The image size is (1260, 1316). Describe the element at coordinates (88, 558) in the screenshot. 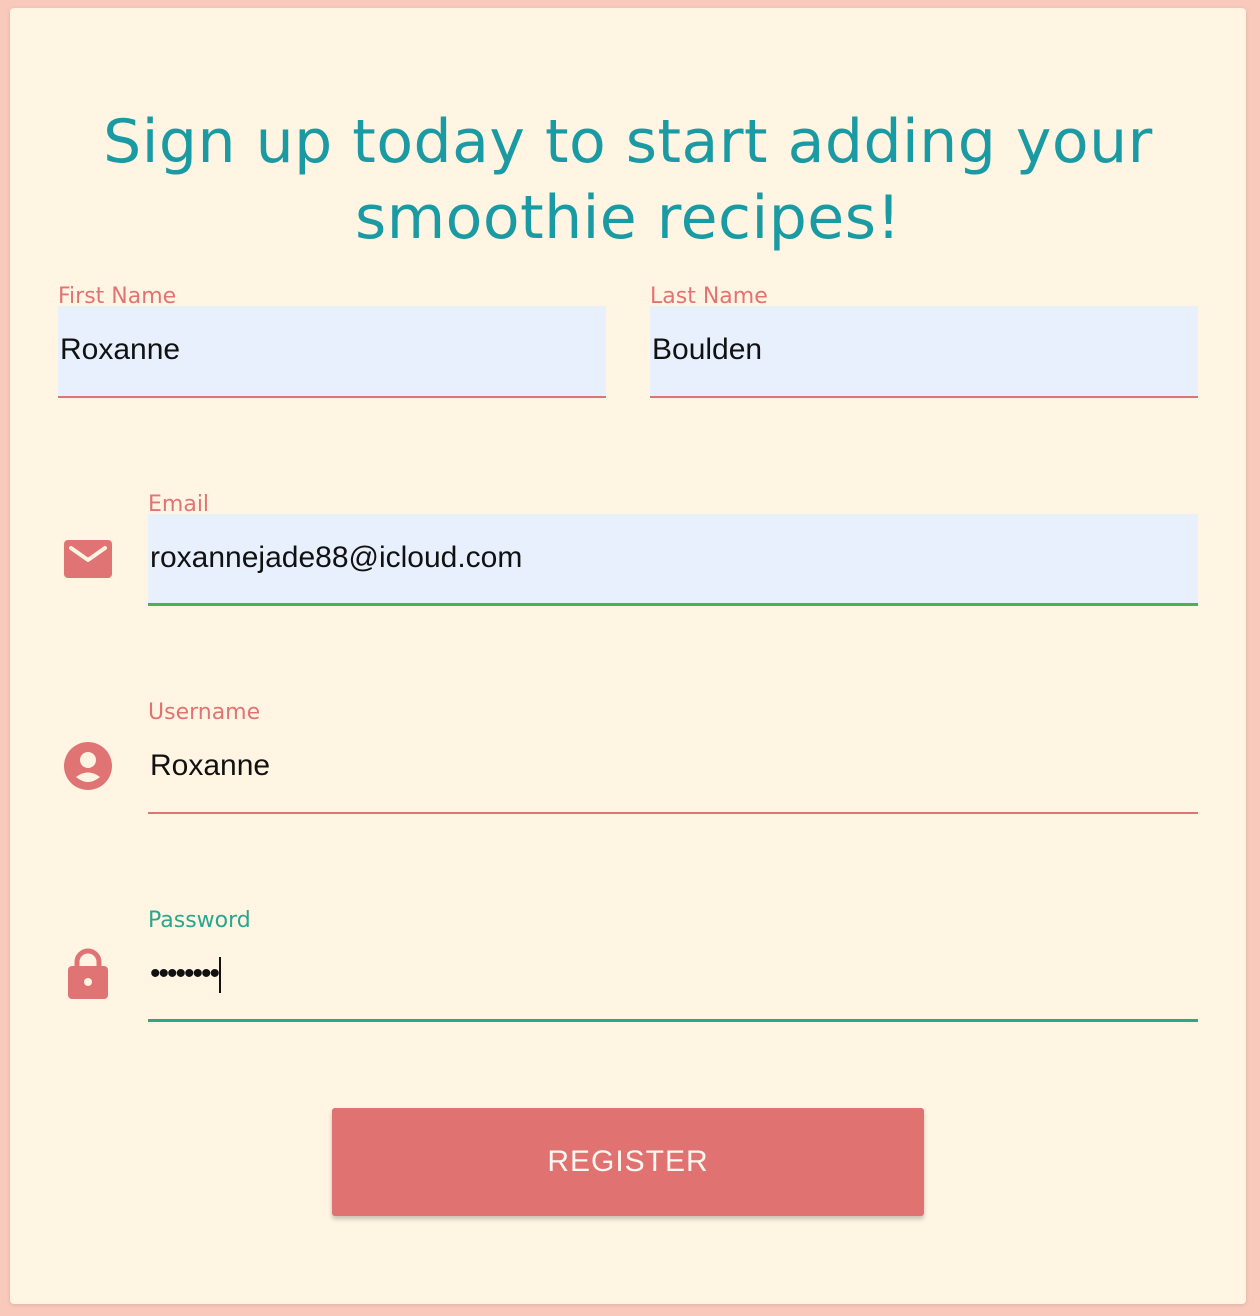

I see `envelope-icon` at that location.